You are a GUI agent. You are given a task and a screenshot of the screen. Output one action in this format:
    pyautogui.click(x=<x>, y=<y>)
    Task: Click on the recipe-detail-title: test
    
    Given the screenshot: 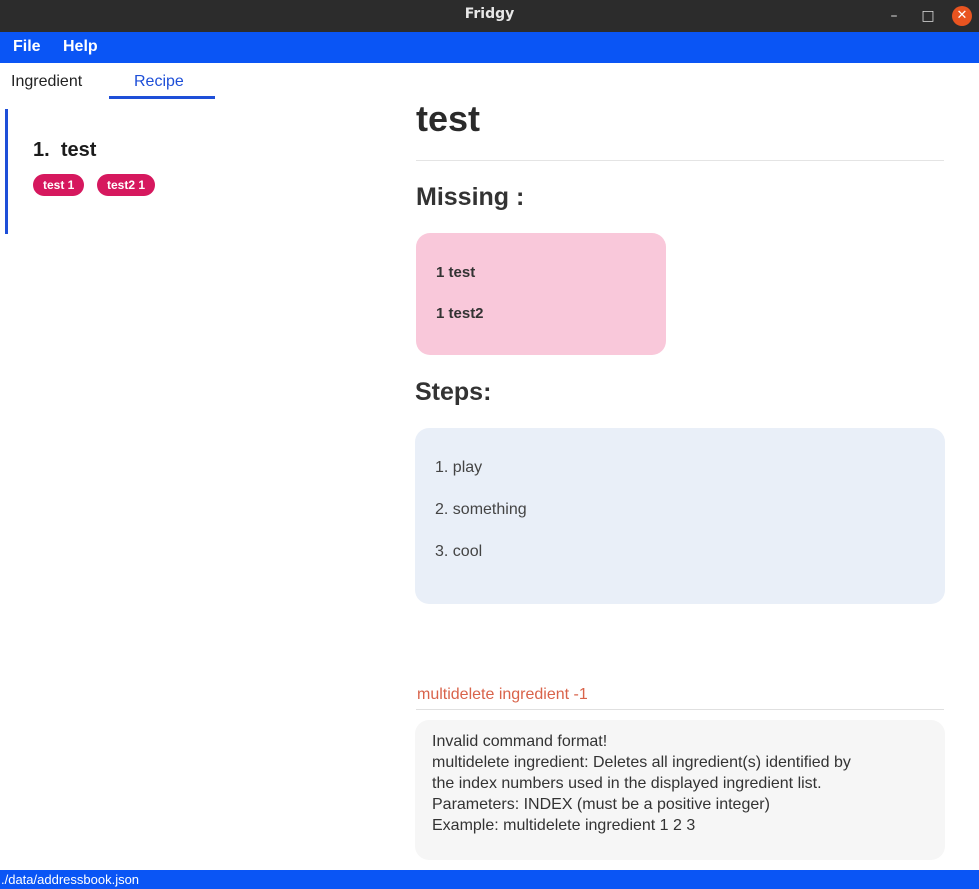 What is the action you would take?
    pyautogui.click(x=448, y=118)
    